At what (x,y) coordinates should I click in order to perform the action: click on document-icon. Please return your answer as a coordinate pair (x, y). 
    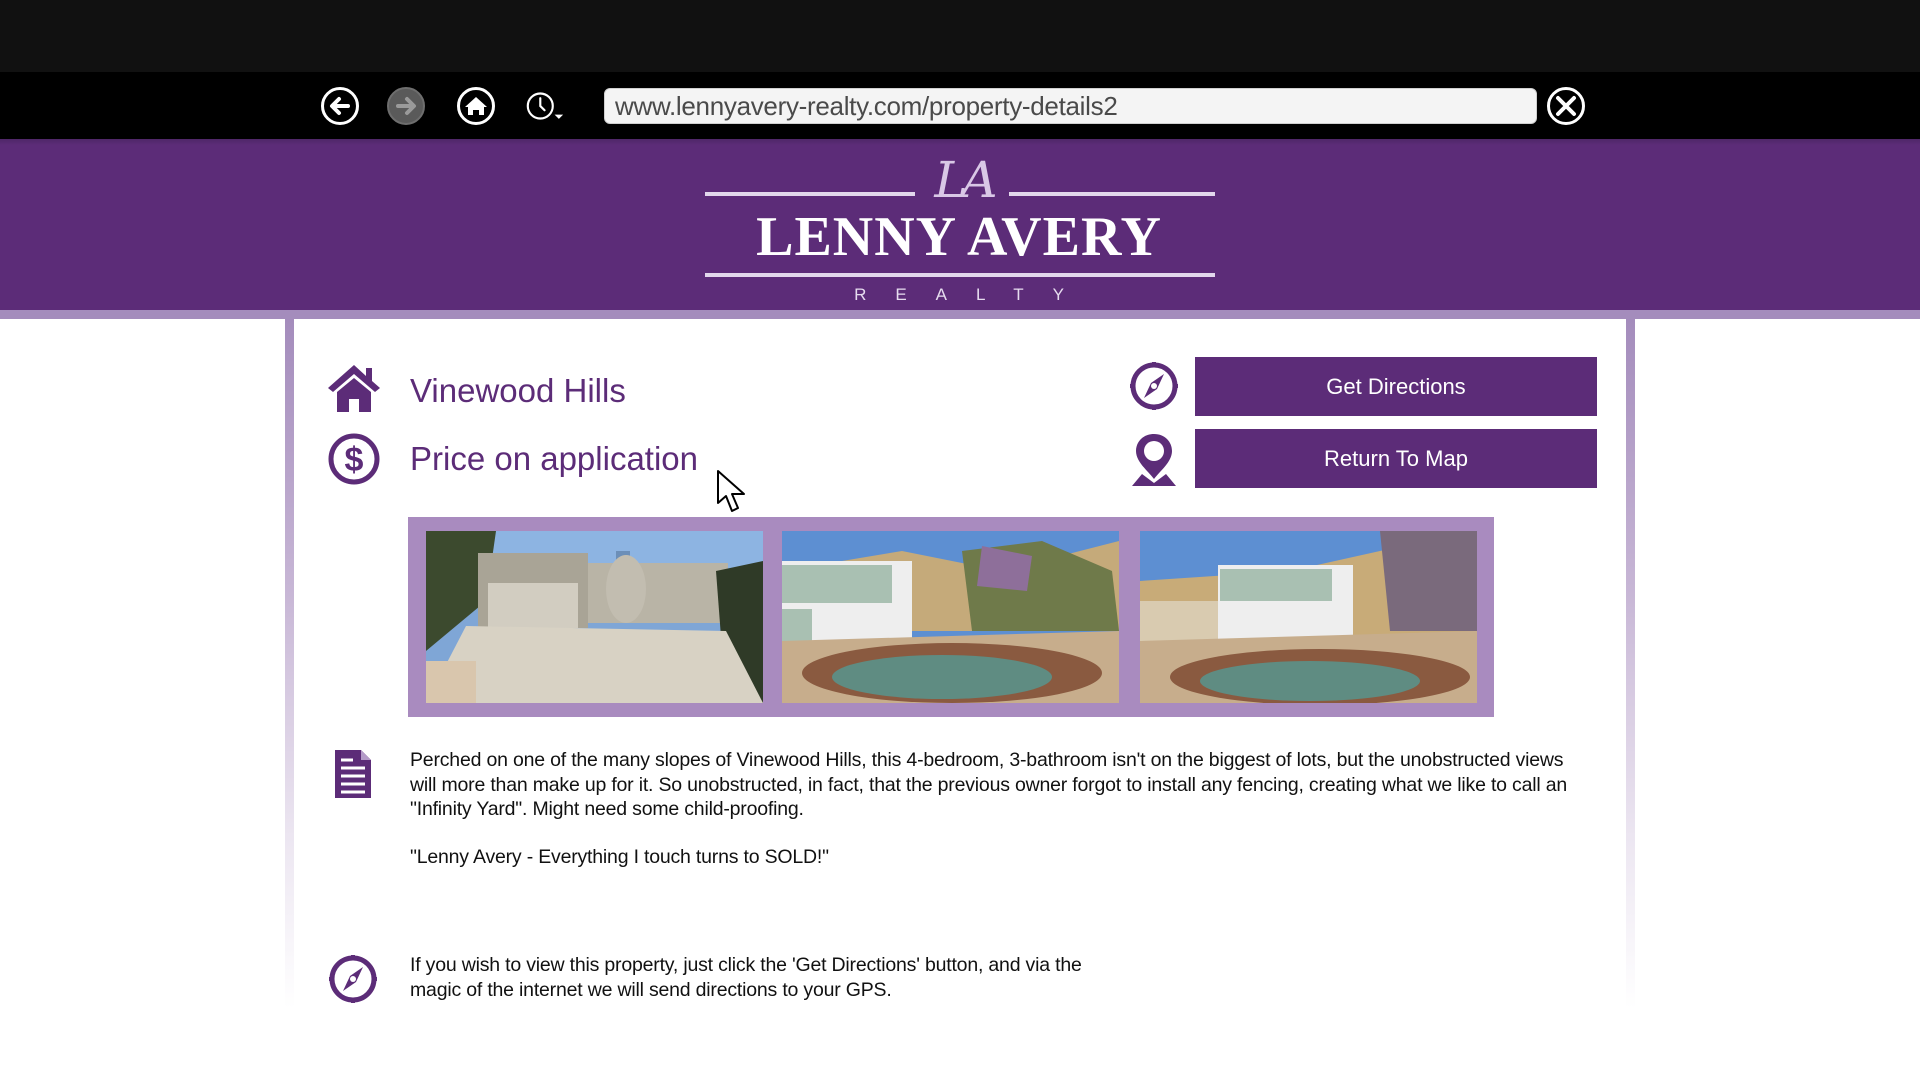
    Looking at the image, I should click on (353, 774).